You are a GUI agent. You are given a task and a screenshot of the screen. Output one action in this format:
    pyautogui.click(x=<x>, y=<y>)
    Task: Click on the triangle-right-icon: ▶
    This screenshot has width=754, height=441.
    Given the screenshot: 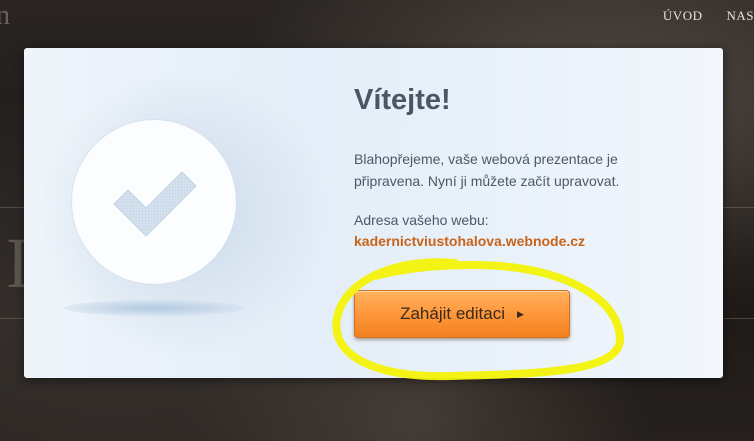 What is the action you would take?
    pyautogui.click(x=520, y=313)
    